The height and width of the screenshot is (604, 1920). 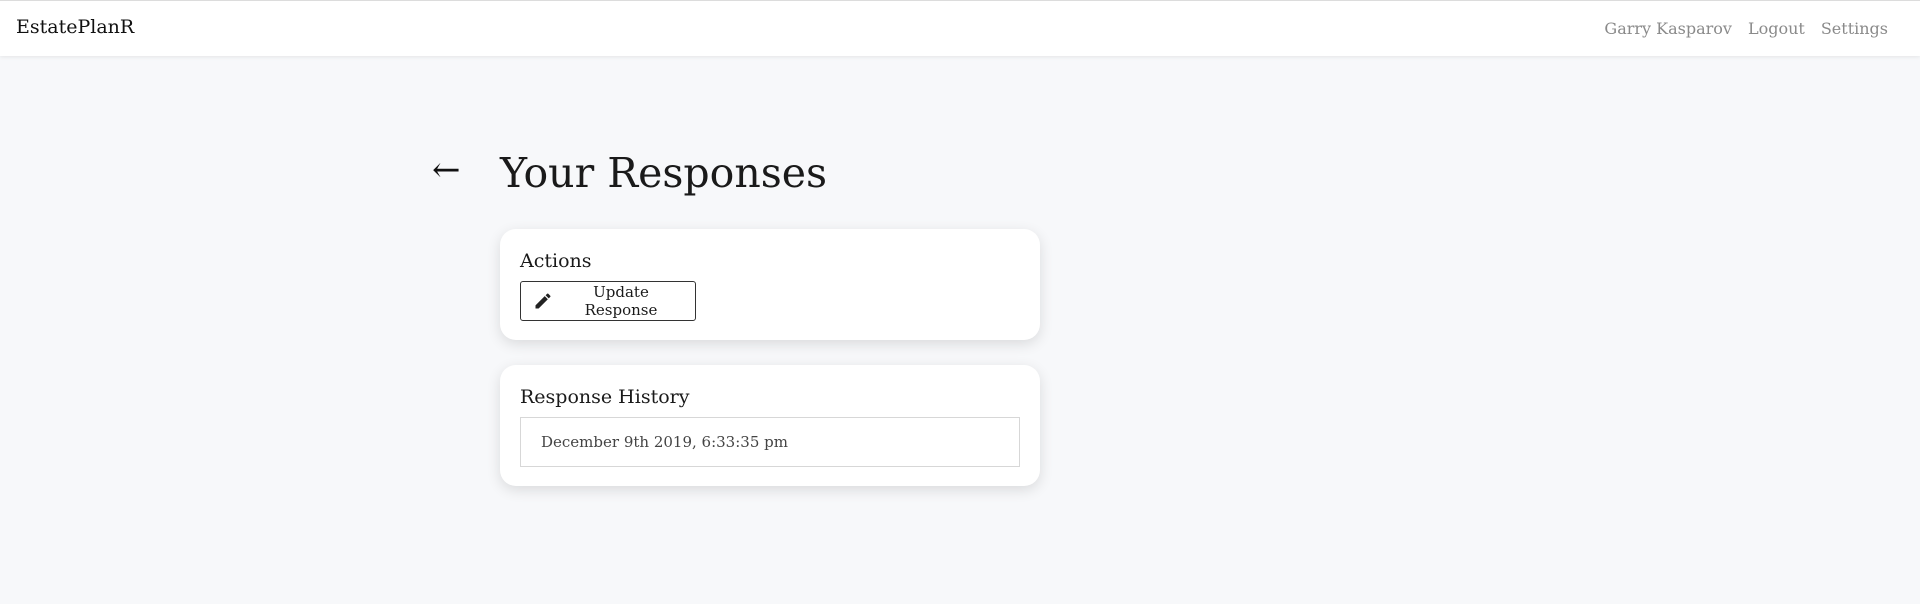 What do you see at coordinates (446, 170) in the screenshot?
I see `back-arrow-icon: ←` at bounding box center [446, 170].